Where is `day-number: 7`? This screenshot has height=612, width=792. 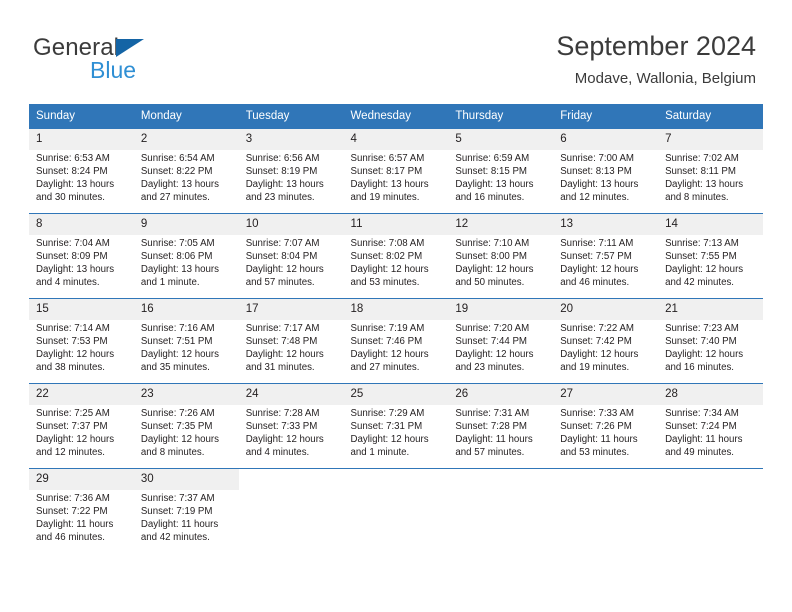
day-number: 7 is located at coordinates (710, 139).